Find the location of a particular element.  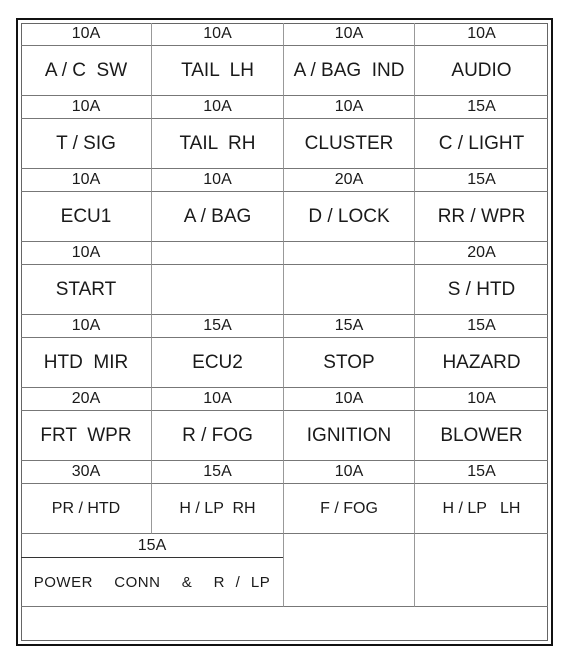

fuse-rating-row: 10A 10A 10A 10A is located at coordinates (284, 34).